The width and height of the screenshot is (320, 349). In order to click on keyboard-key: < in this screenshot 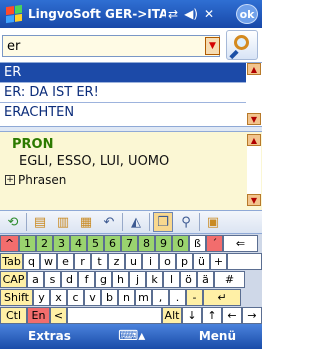, I will do `click(58, 315)`.